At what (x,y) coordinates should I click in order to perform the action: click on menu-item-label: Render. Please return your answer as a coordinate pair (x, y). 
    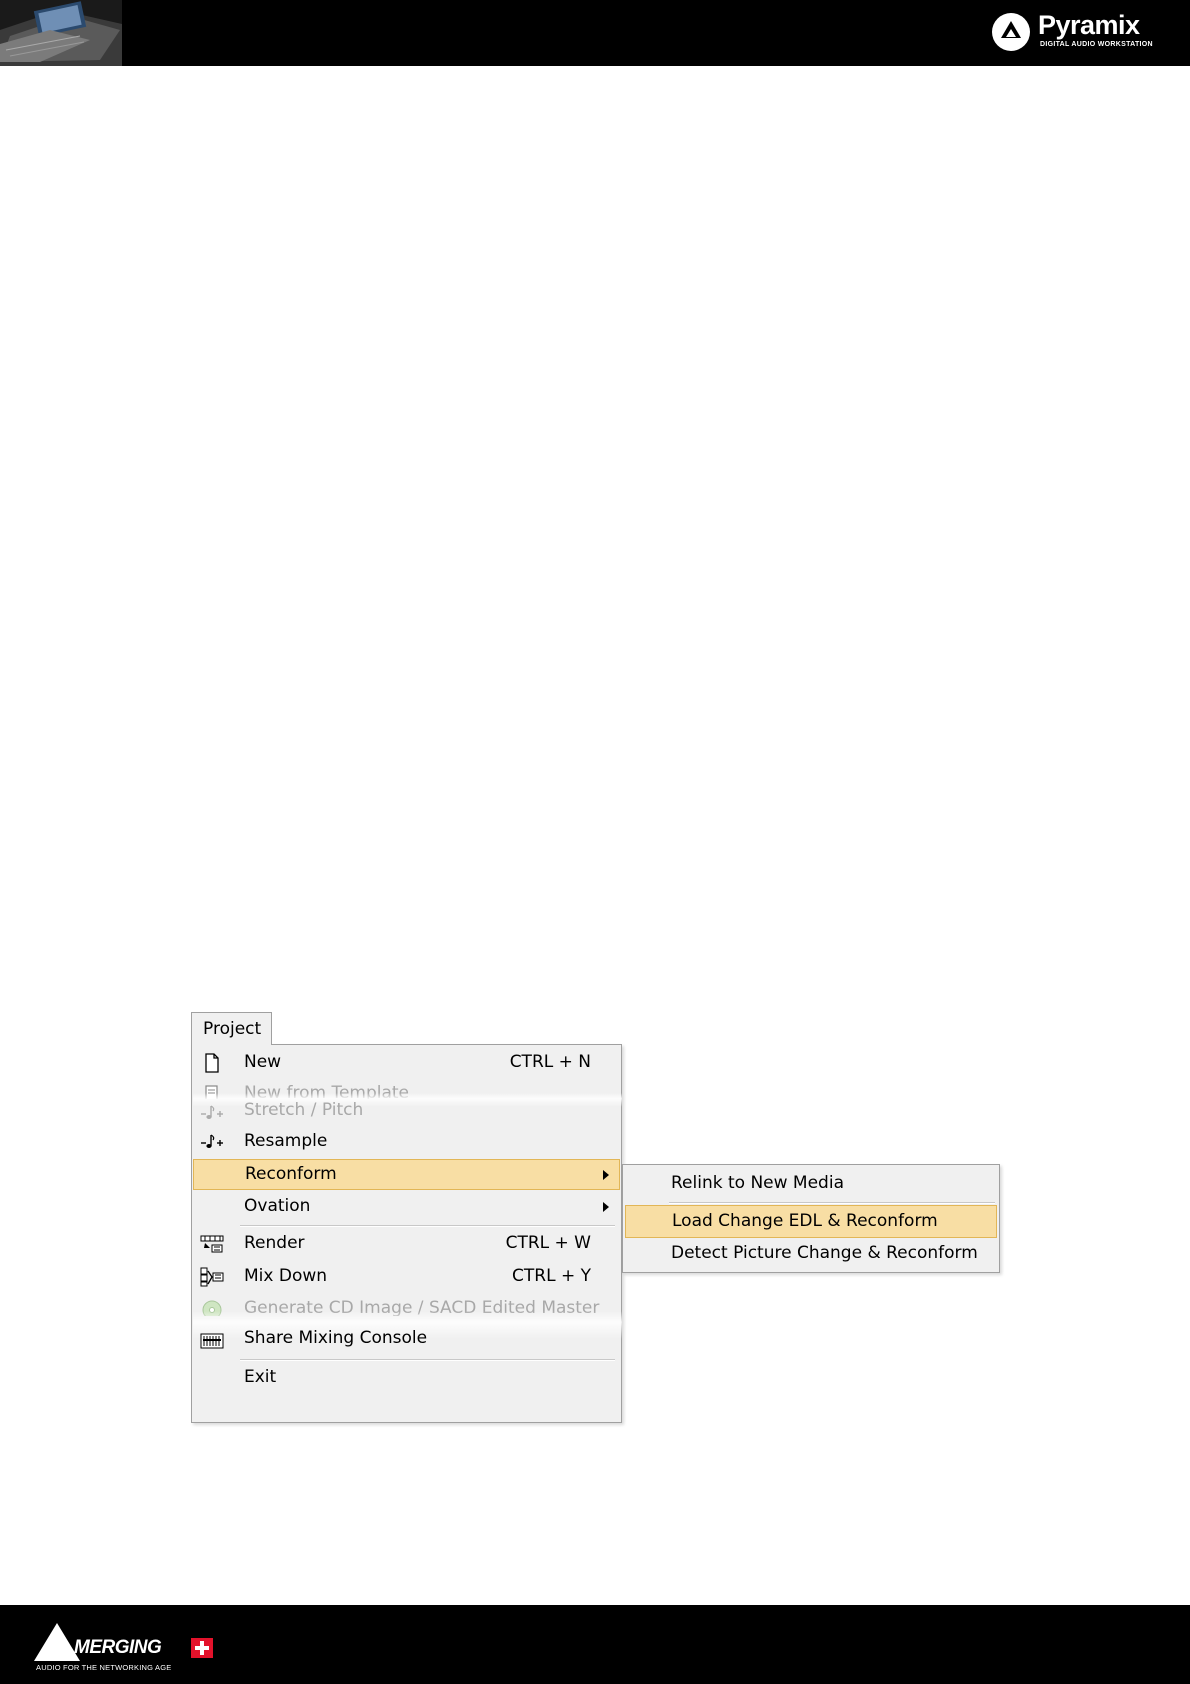
    Looking at the image, I should click on (274, 1243).